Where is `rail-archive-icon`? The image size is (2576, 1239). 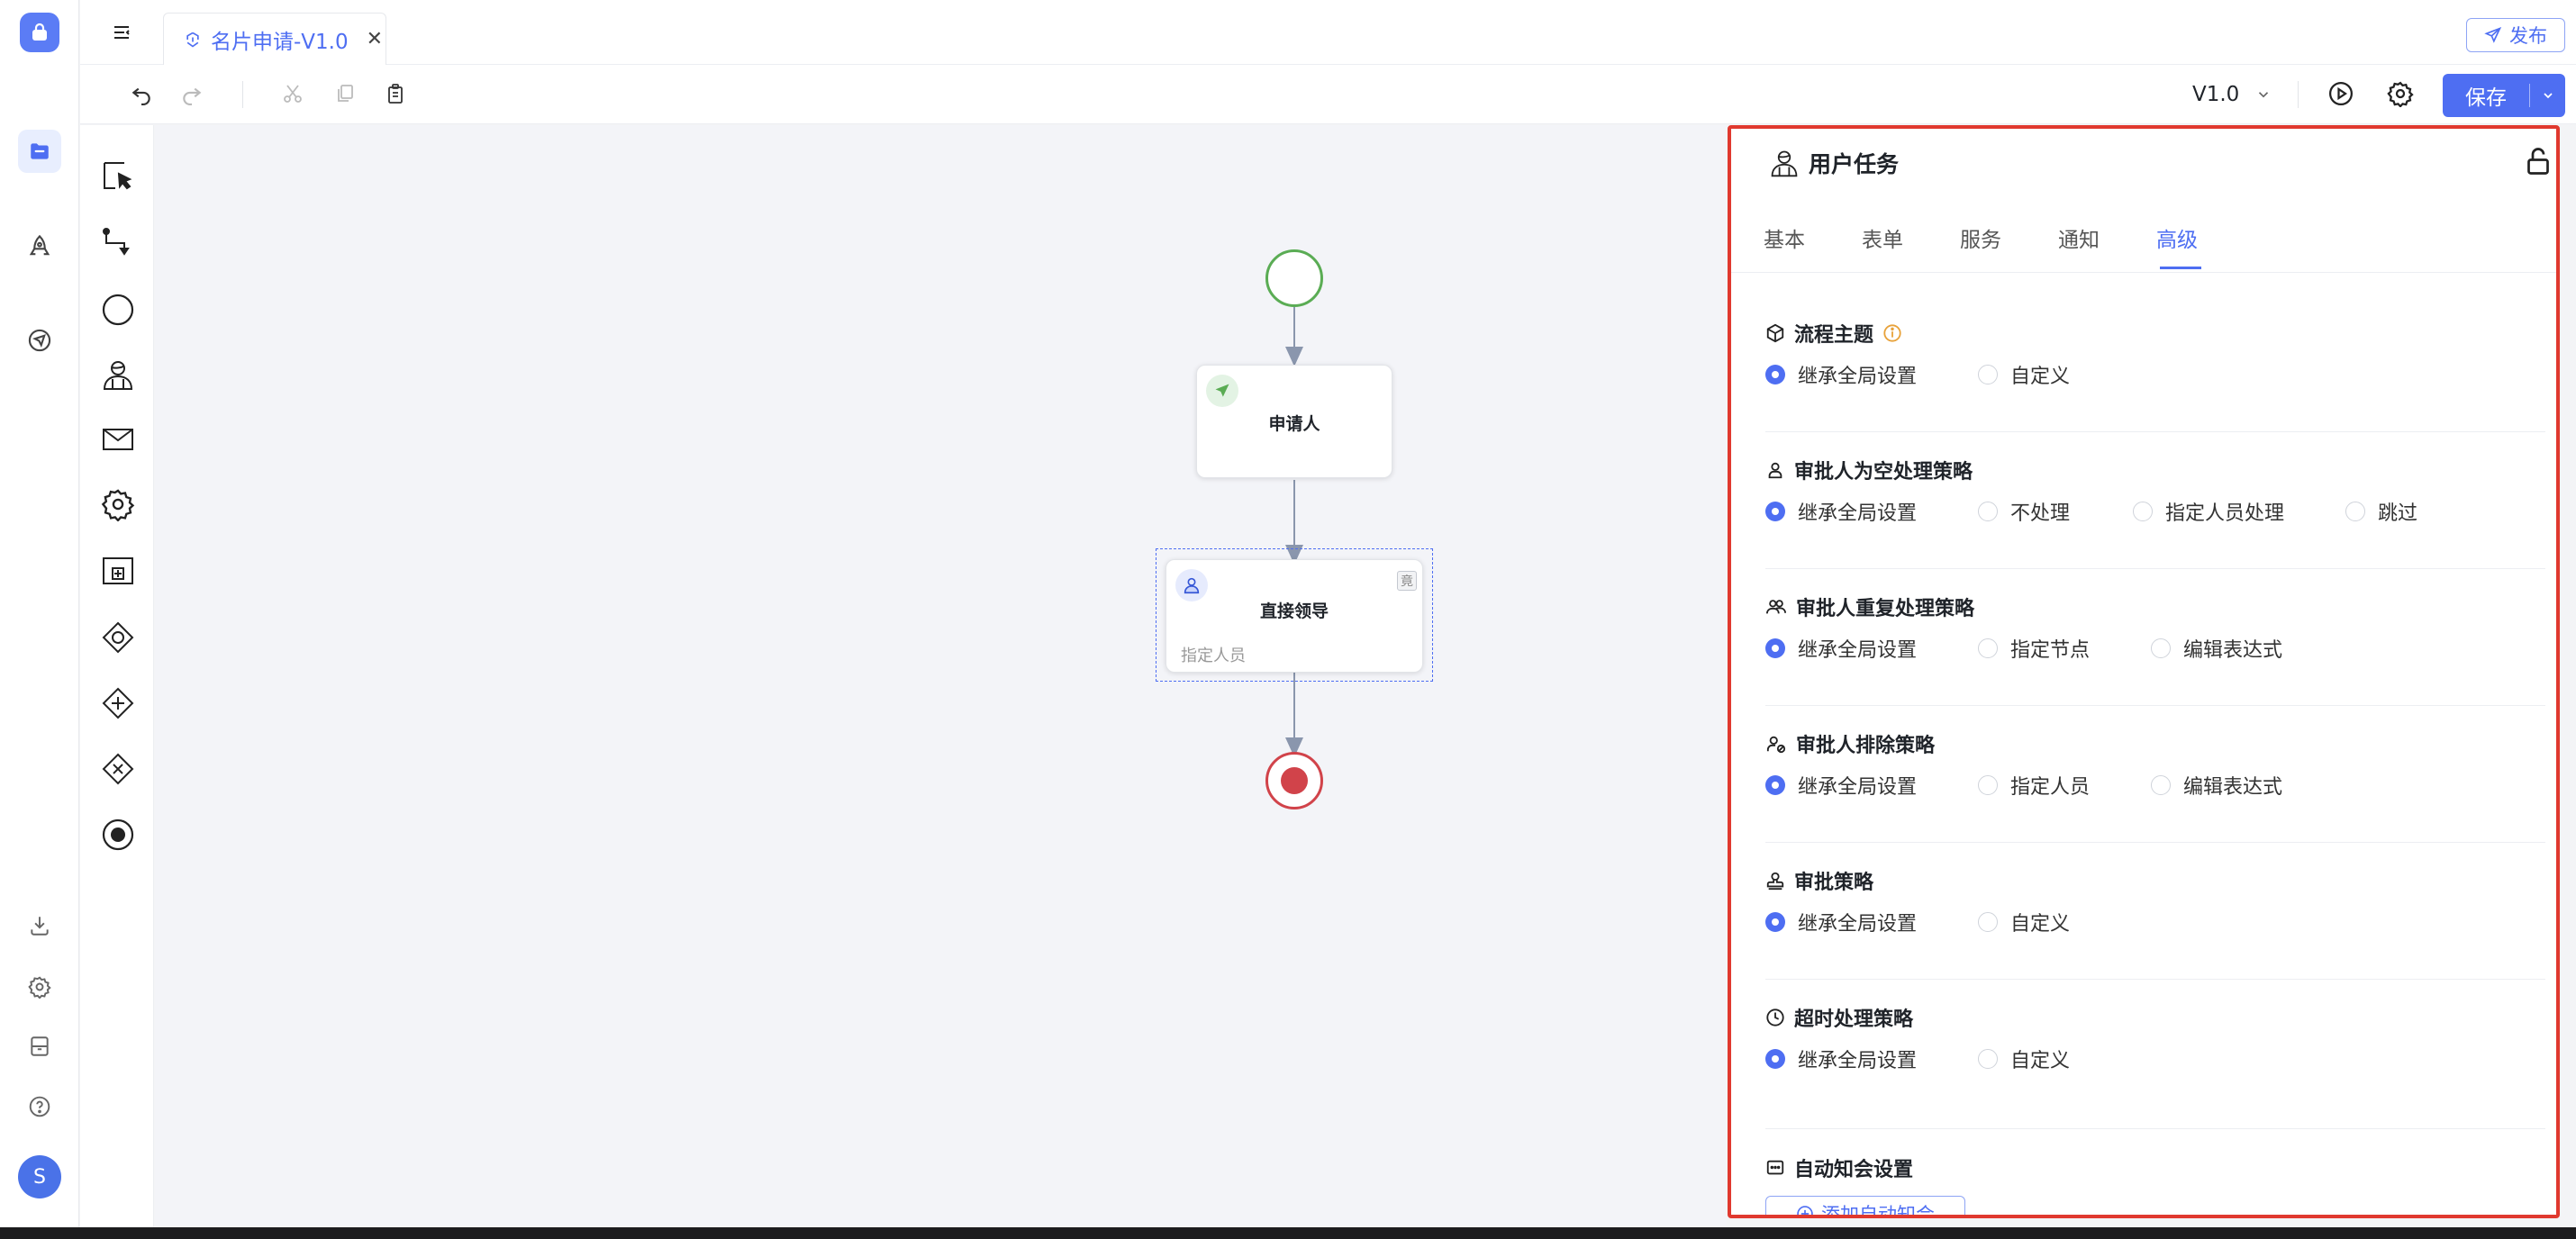
rail-archive-icon is located at coordinates (39, 1046).